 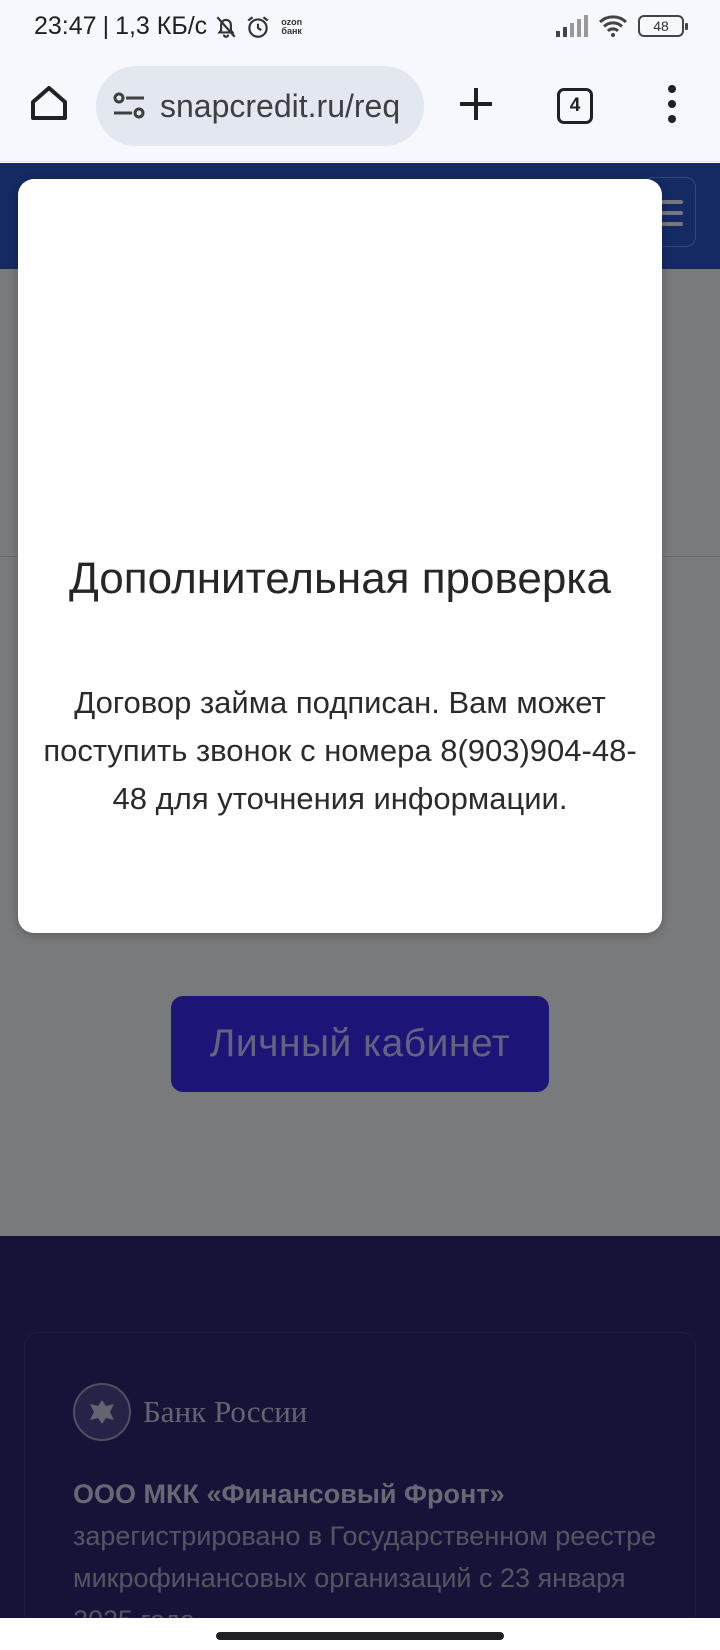 What do you see at coordinates (65, 26) in the screenshot?
I see `status-time: 23:47` at bounding box center [65, 26].